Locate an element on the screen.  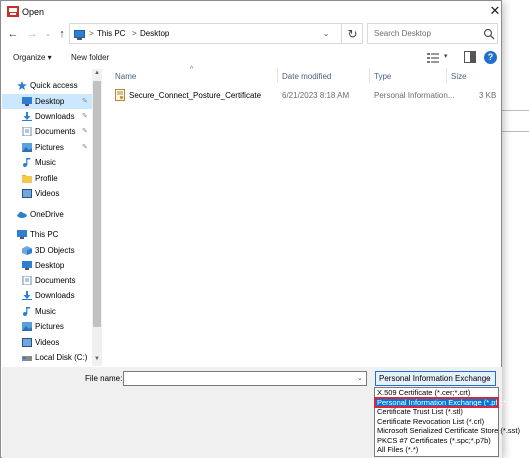
sidebar-item-onedrive: OneDrive is located at coordinates (47, 214).